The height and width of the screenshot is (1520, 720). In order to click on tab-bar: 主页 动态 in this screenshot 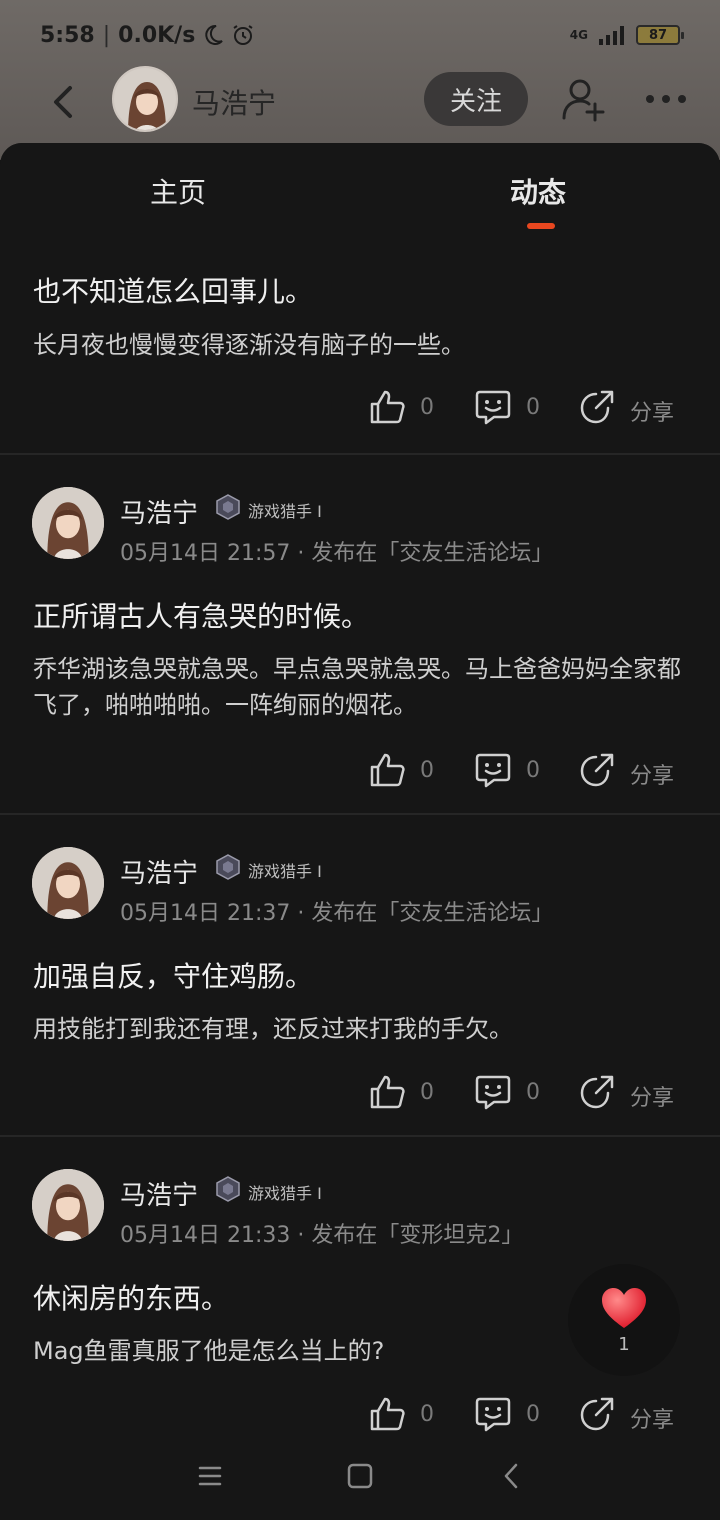, I will do `click(360, 189)`.